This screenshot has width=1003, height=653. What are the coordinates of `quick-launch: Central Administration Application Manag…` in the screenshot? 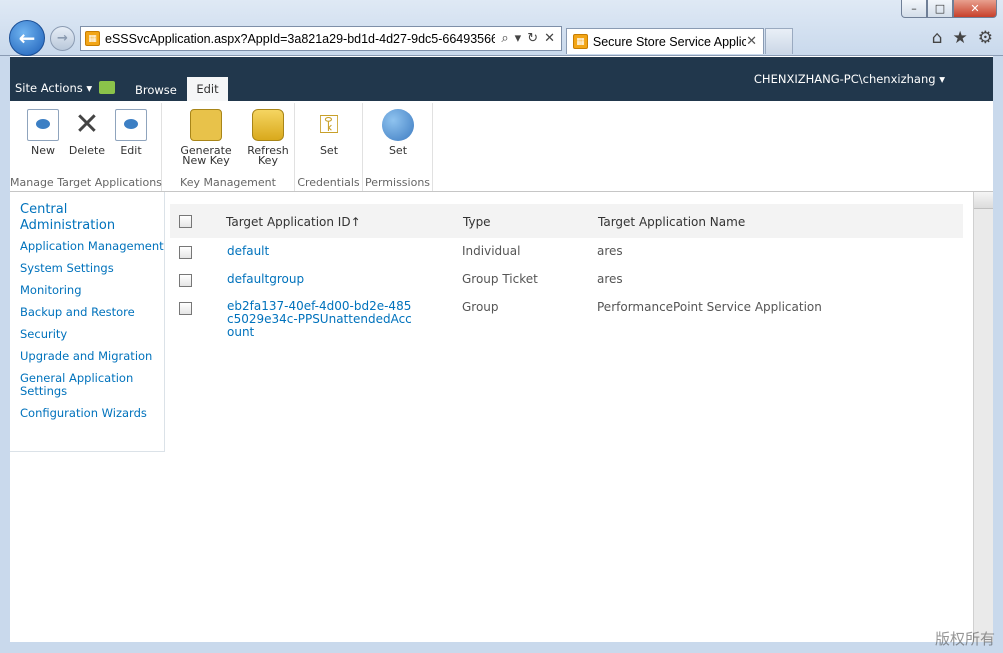 It's located at (87, 322).